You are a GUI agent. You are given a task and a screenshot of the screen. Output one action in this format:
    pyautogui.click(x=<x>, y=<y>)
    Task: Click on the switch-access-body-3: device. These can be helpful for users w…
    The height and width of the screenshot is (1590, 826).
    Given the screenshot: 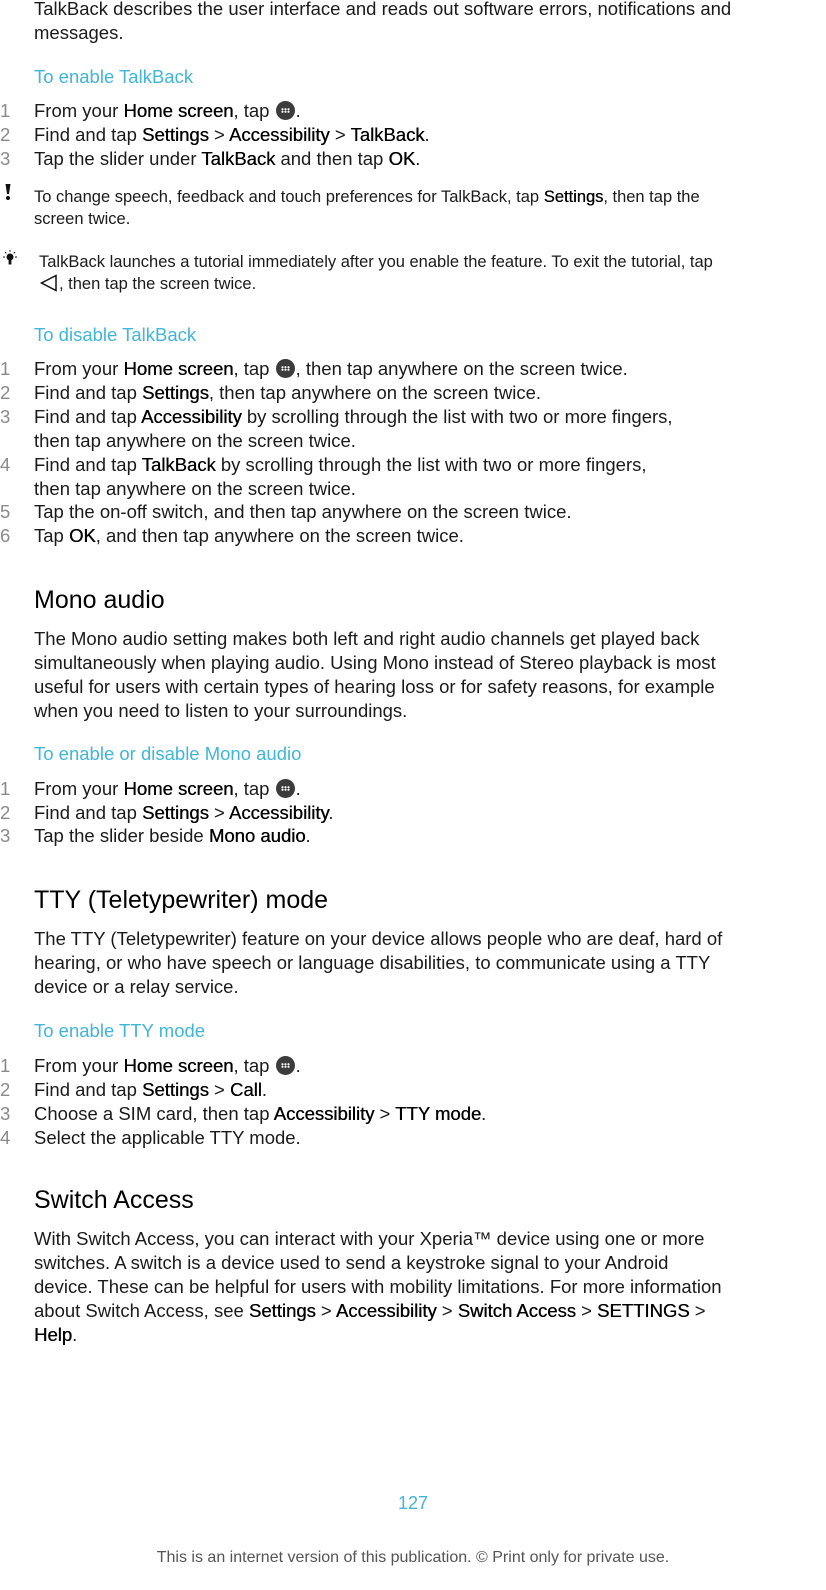 What is the action you would take?
    pyautogui.click(x=378, y=1286)
    